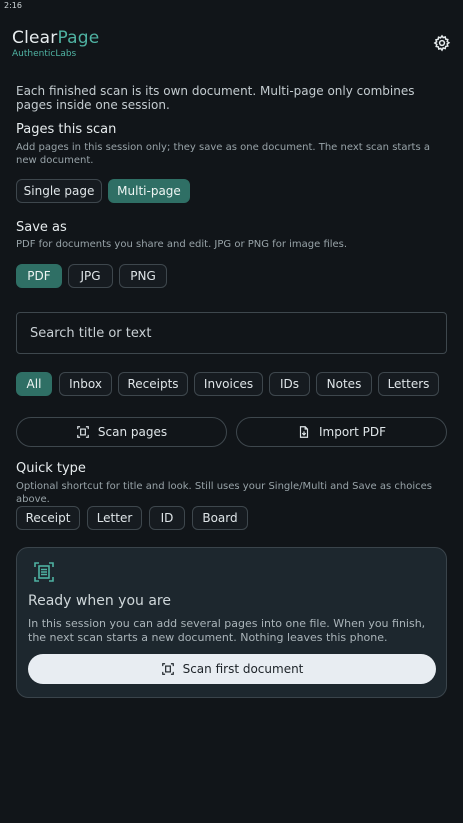  Describe the element at coordinates (78, 38) in the screenshot. I see `app-title-part2: Page` at that location.